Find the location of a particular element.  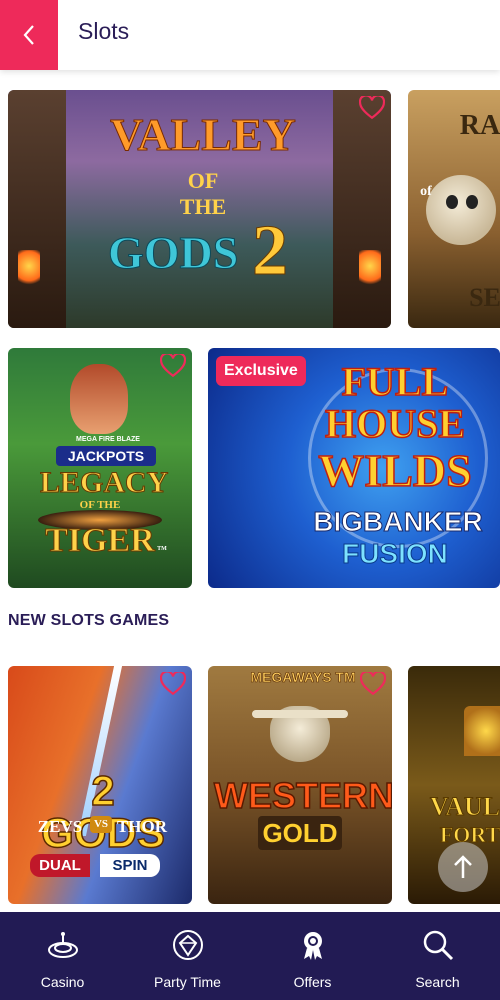

trademark-label: TM is located at coordinates (162, 549).